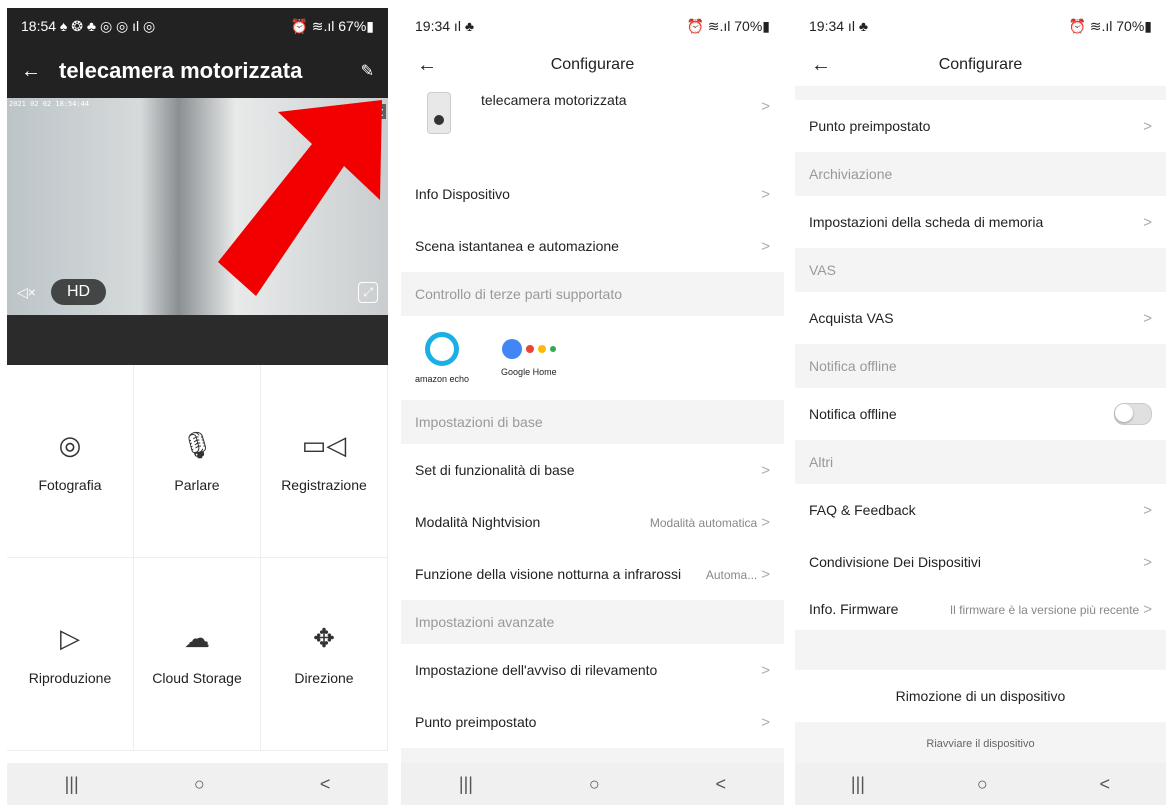 The image size is (1166, 805). I want to click on offline-notification-toggle, so click(1133, 414).